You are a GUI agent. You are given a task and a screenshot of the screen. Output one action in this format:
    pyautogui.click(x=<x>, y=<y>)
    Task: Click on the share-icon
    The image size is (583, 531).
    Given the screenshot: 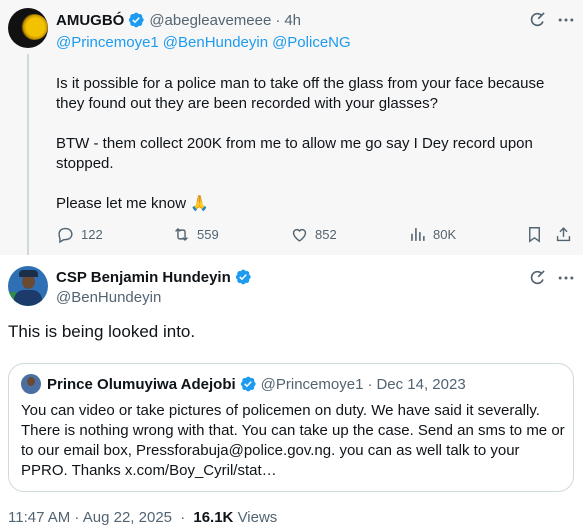 What is the action you would take?
    pyautogui.click(x=563, y=234)
    